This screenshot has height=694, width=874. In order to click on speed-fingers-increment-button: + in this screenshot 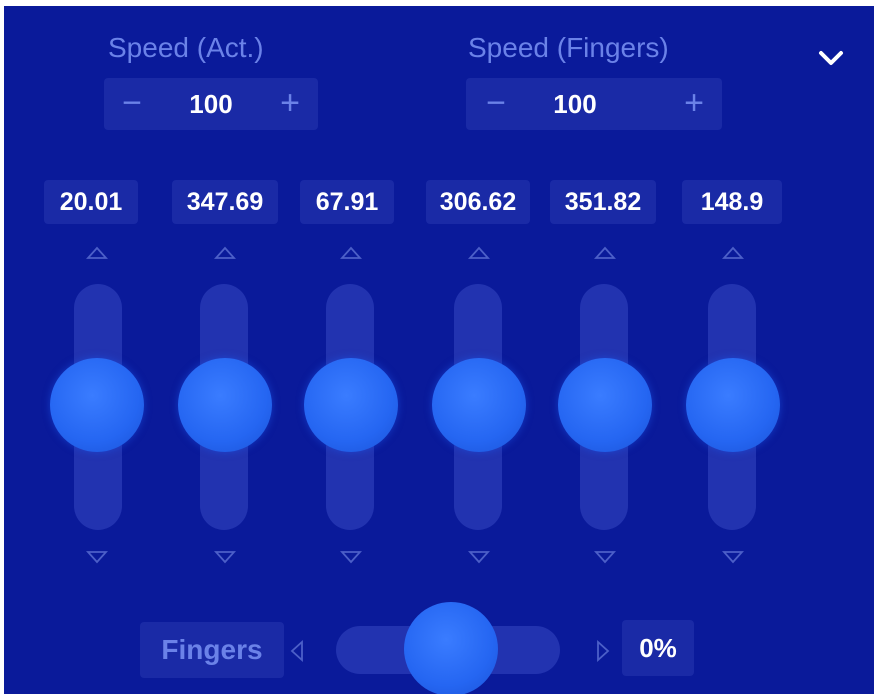, I will do `click(694, 104)`.